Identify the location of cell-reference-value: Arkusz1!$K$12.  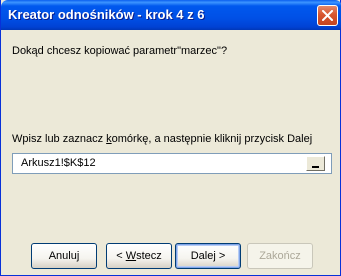
(58, 163).